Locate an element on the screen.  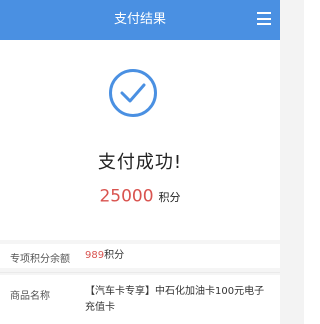
product-row: 商品名称 【汽车卡专享】中石化加油卡100元电子充值卡 is located at coordinates (140, 299).